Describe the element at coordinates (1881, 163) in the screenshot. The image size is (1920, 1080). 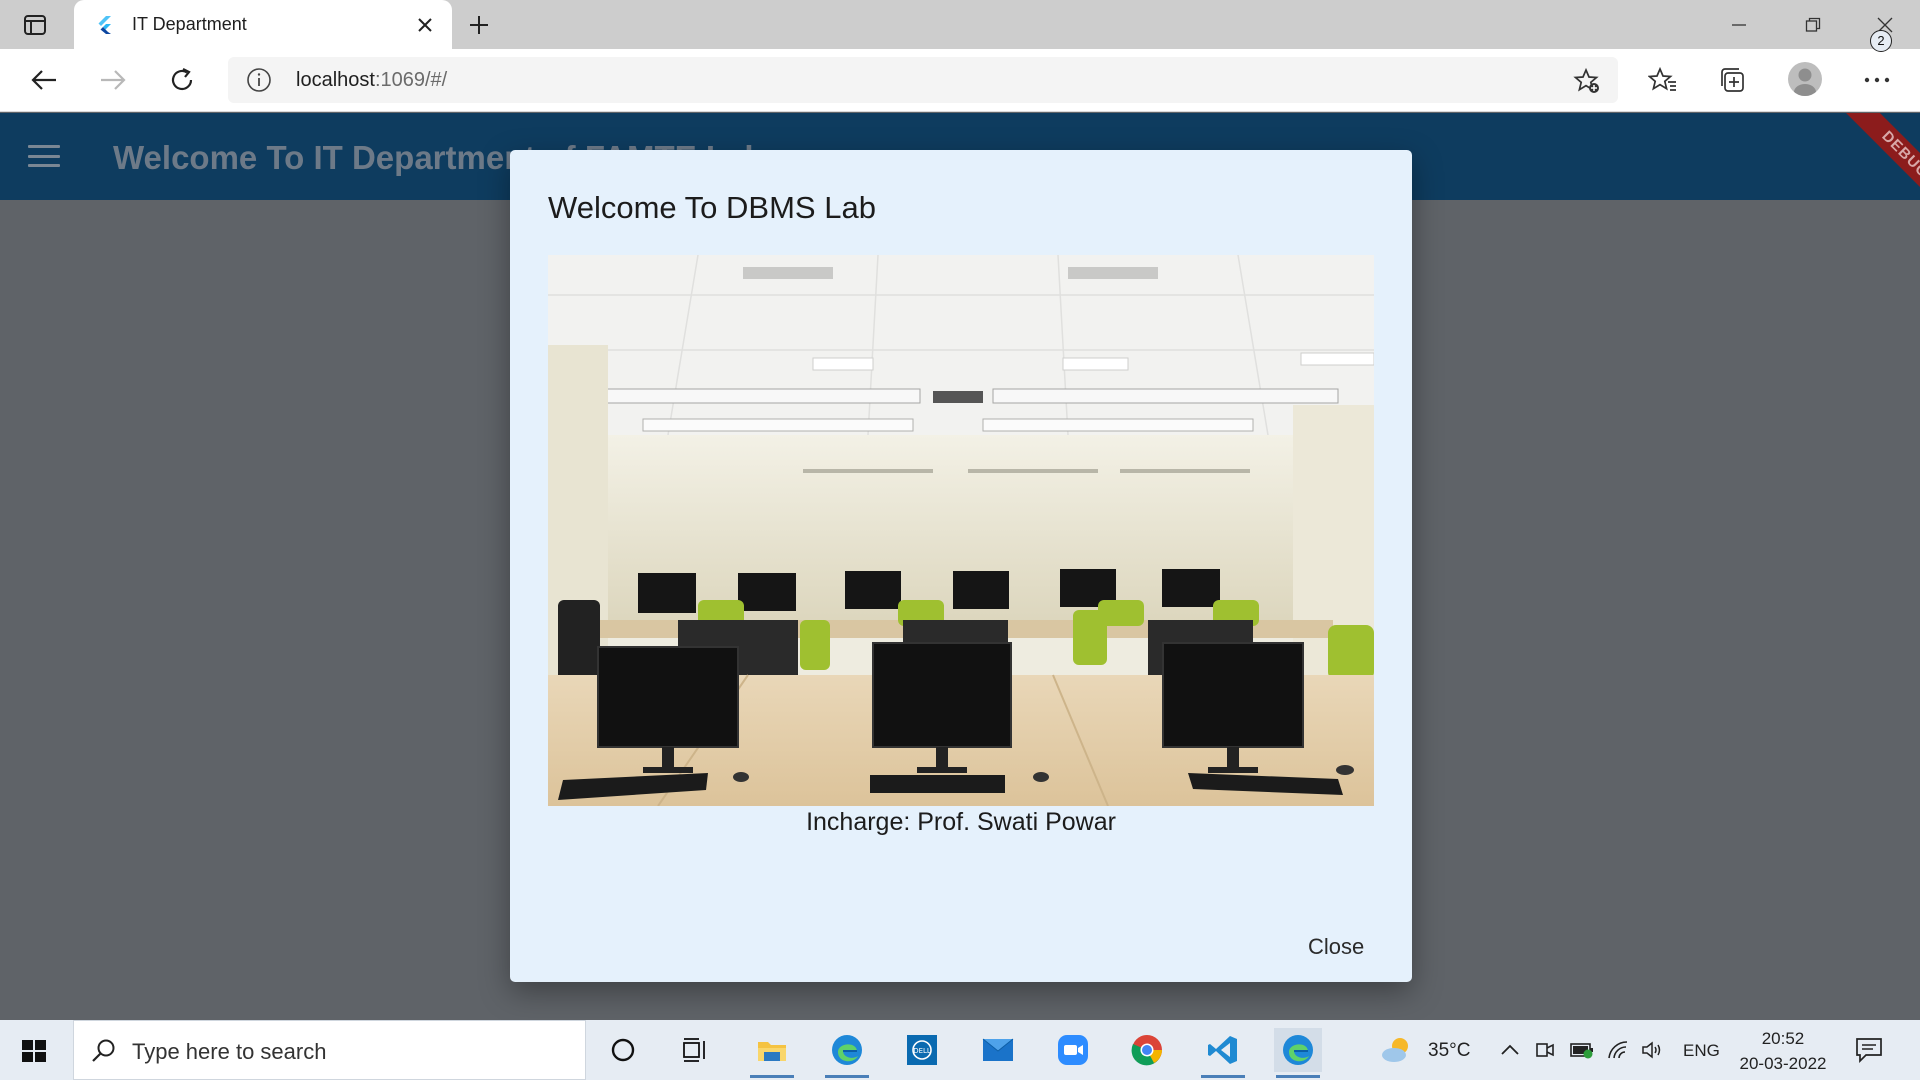
I see `debug-label: DEBUG` at that location.